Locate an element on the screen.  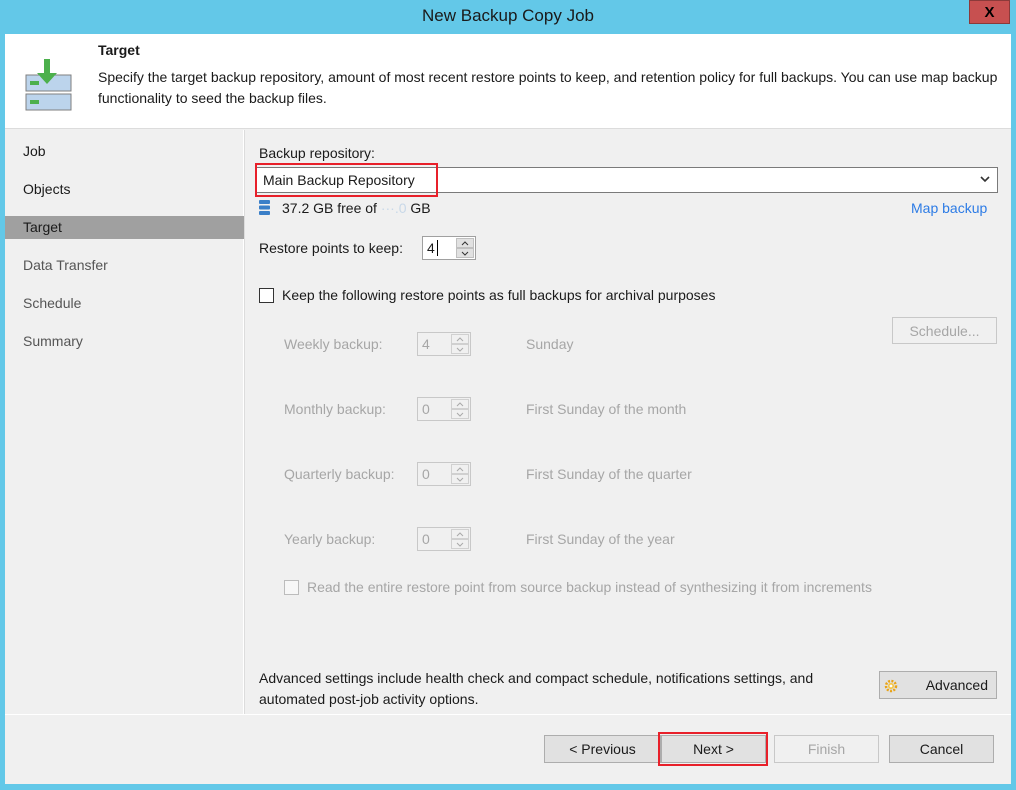
repository-highlight is located at coordinates (346, 180).